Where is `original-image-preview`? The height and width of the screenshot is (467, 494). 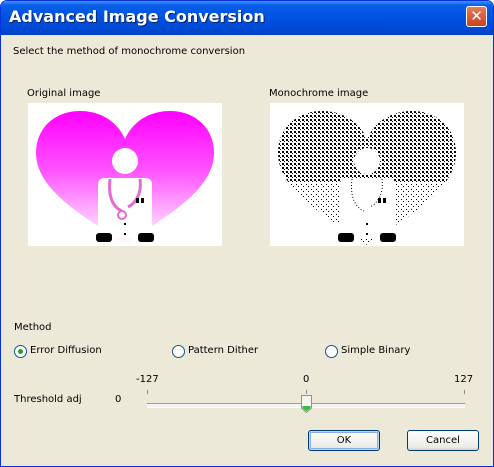
original-image-preview is located at coordinates (125, 174).